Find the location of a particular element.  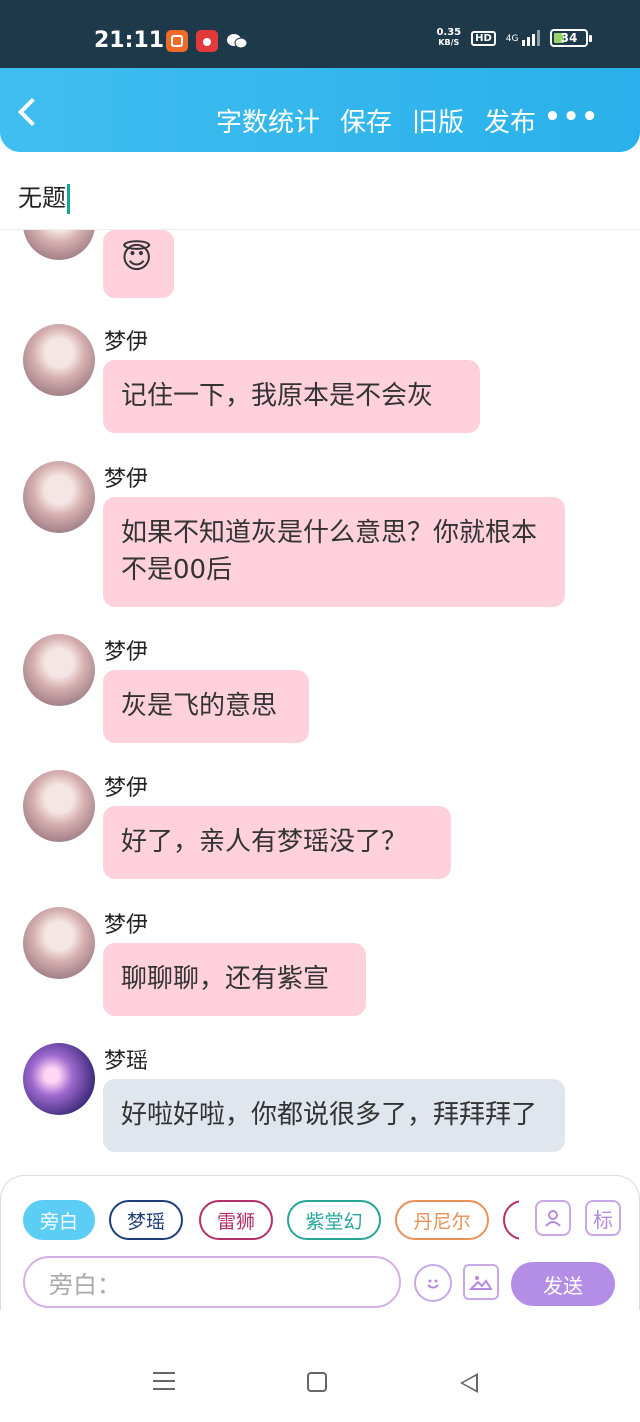

tag-button: 标 is located at coordinates (603, 1218).